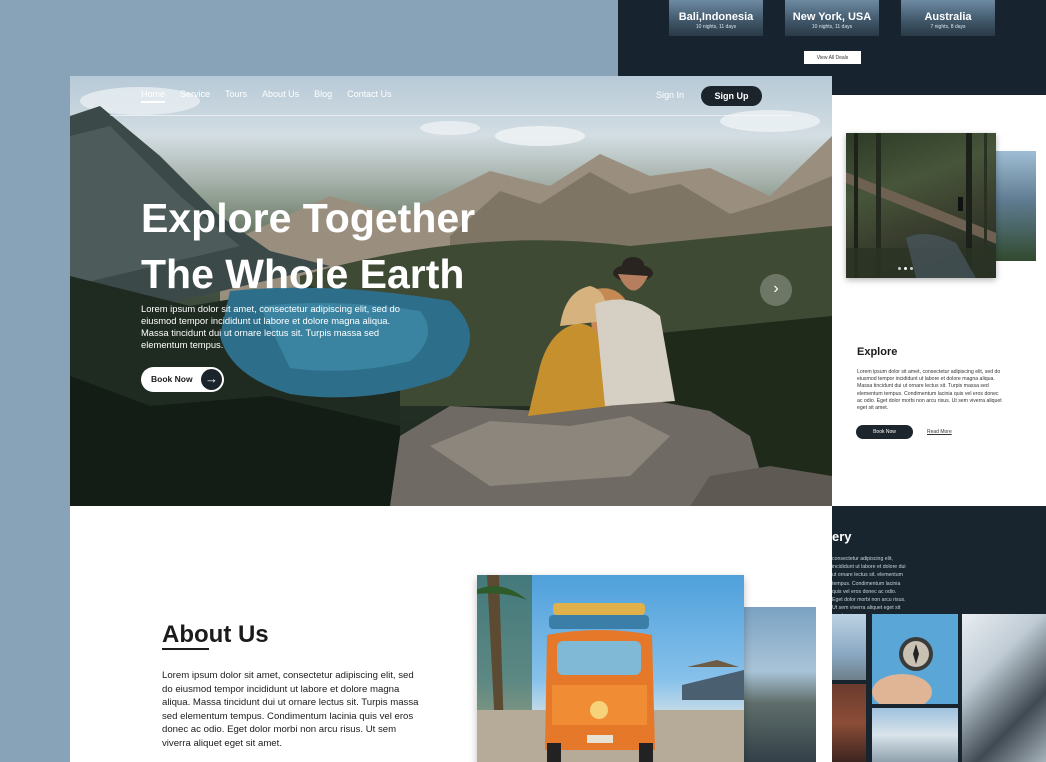 The width and height of the screenshot is (1046, 762). I want to click on van-beach-graphic, so click(610, 668).